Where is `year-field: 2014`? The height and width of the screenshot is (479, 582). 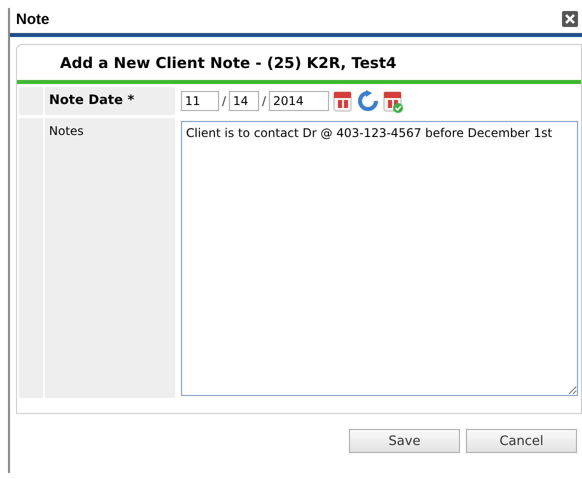 year-field: 2014 is located at coordinates (299, 101).